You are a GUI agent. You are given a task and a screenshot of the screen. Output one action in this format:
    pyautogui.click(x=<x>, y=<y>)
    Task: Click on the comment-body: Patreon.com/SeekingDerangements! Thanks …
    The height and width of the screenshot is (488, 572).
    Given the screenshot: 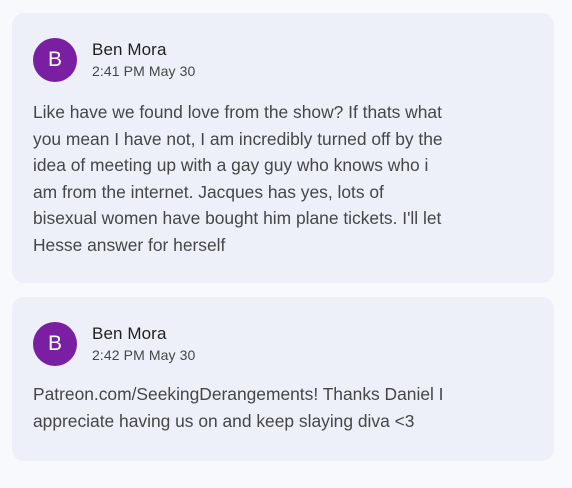 What is the action you would take?
    pyautogui.click(x=238, y=407)
    